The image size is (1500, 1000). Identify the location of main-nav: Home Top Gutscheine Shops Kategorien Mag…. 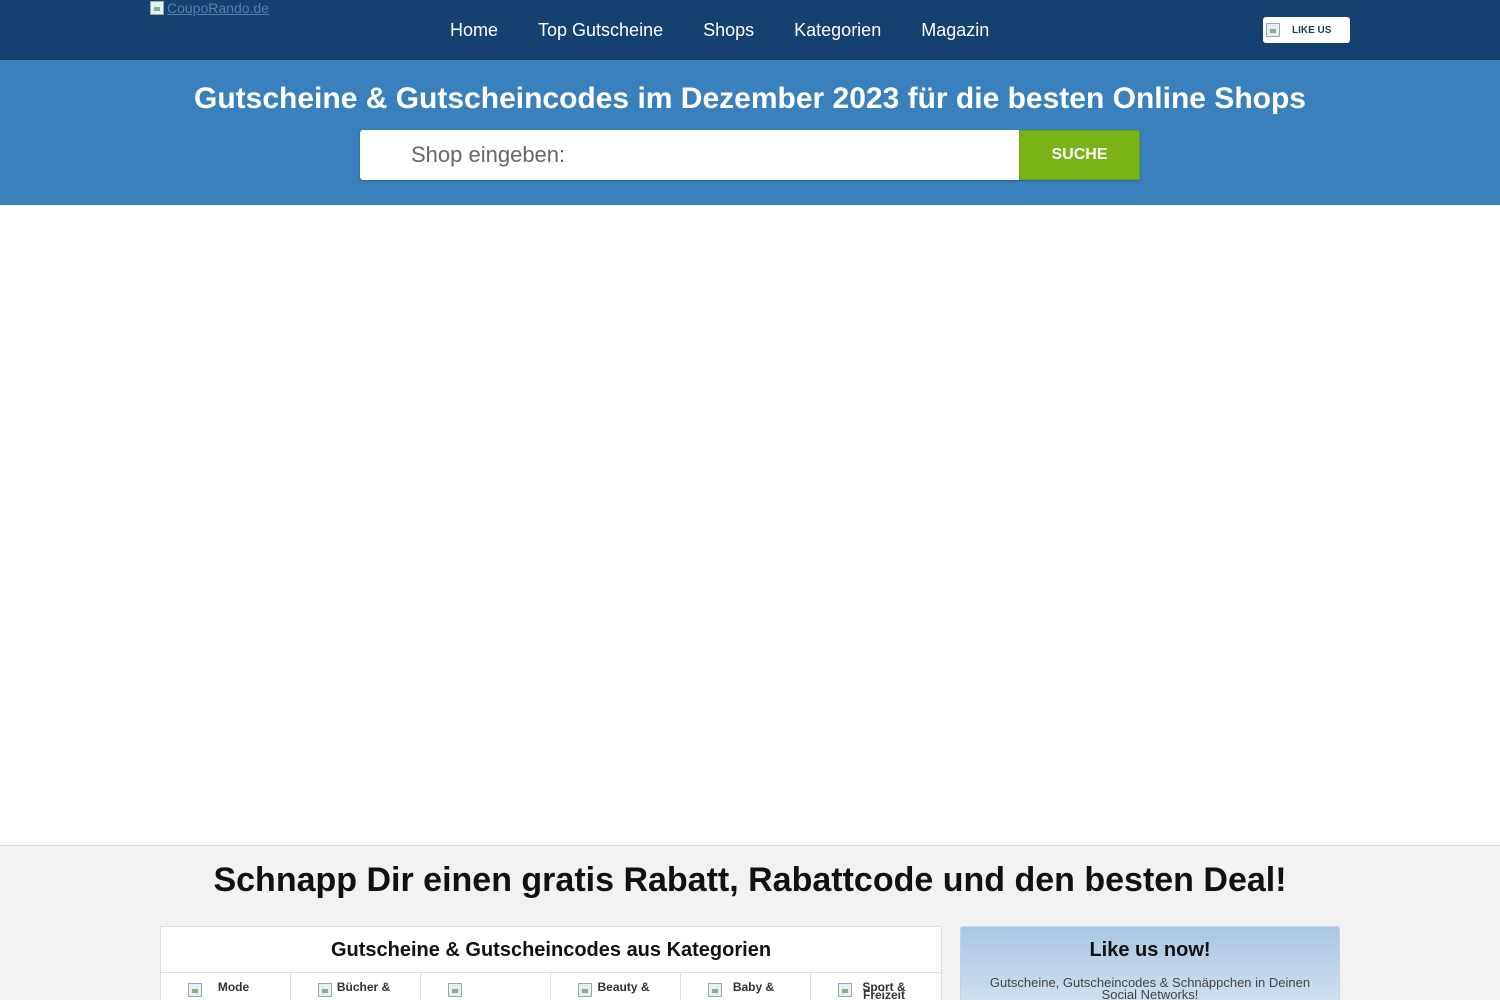
(719, 30).